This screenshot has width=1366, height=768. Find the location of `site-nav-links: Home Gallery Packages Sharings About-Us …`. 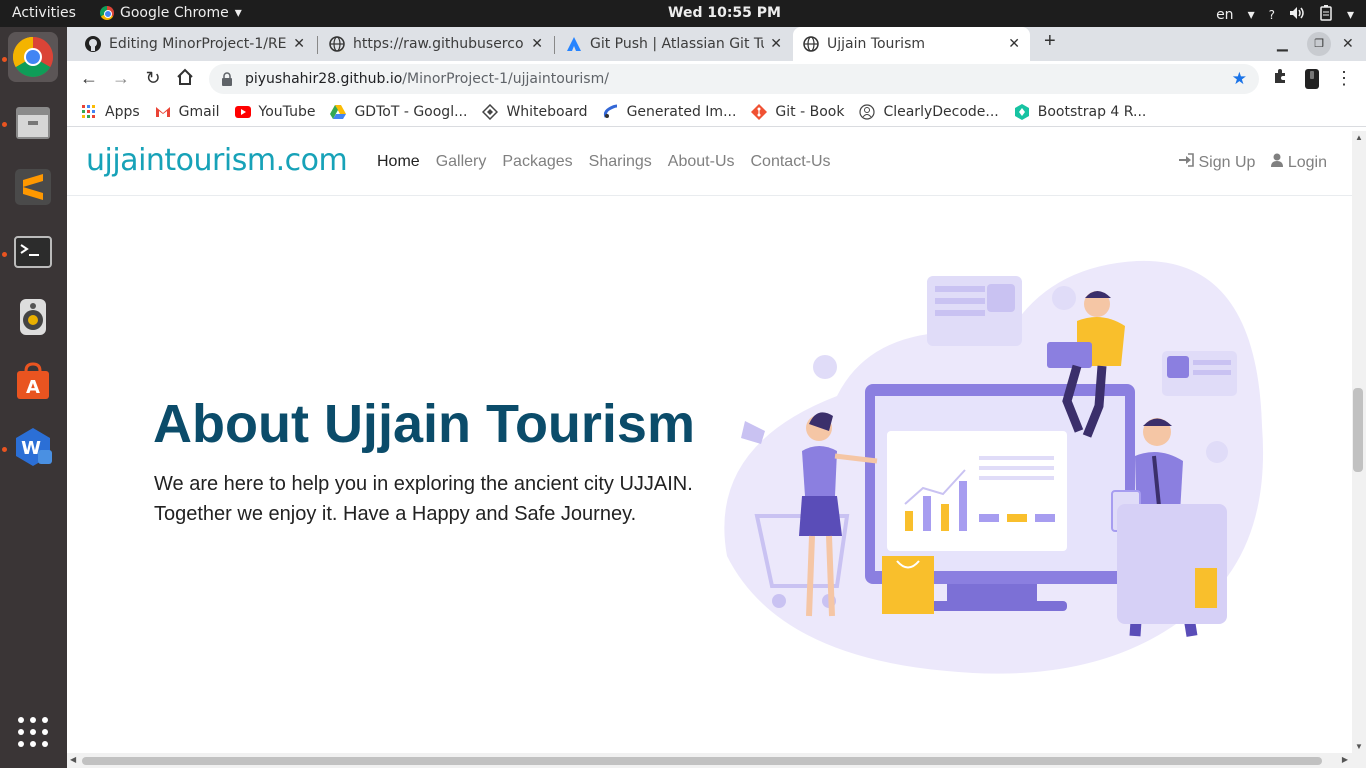

site-nav-links: Home Gallery Packages Sharings About-Us … is located at coordinates (604, 162).